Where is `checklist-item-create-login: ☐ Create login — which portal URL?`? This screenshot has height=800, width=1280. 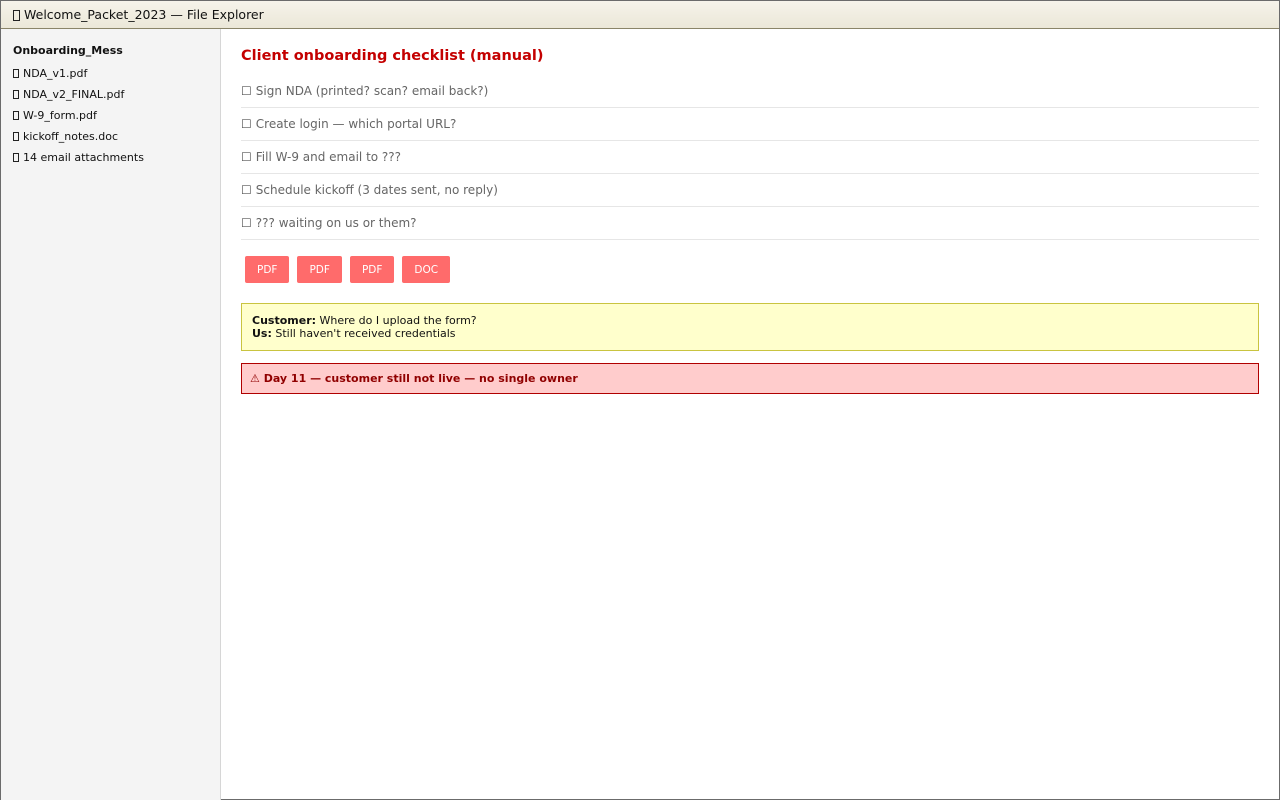 checklist-item-create-login: ☐ Create login — which portal URL? is located at coordinates (750, 124).